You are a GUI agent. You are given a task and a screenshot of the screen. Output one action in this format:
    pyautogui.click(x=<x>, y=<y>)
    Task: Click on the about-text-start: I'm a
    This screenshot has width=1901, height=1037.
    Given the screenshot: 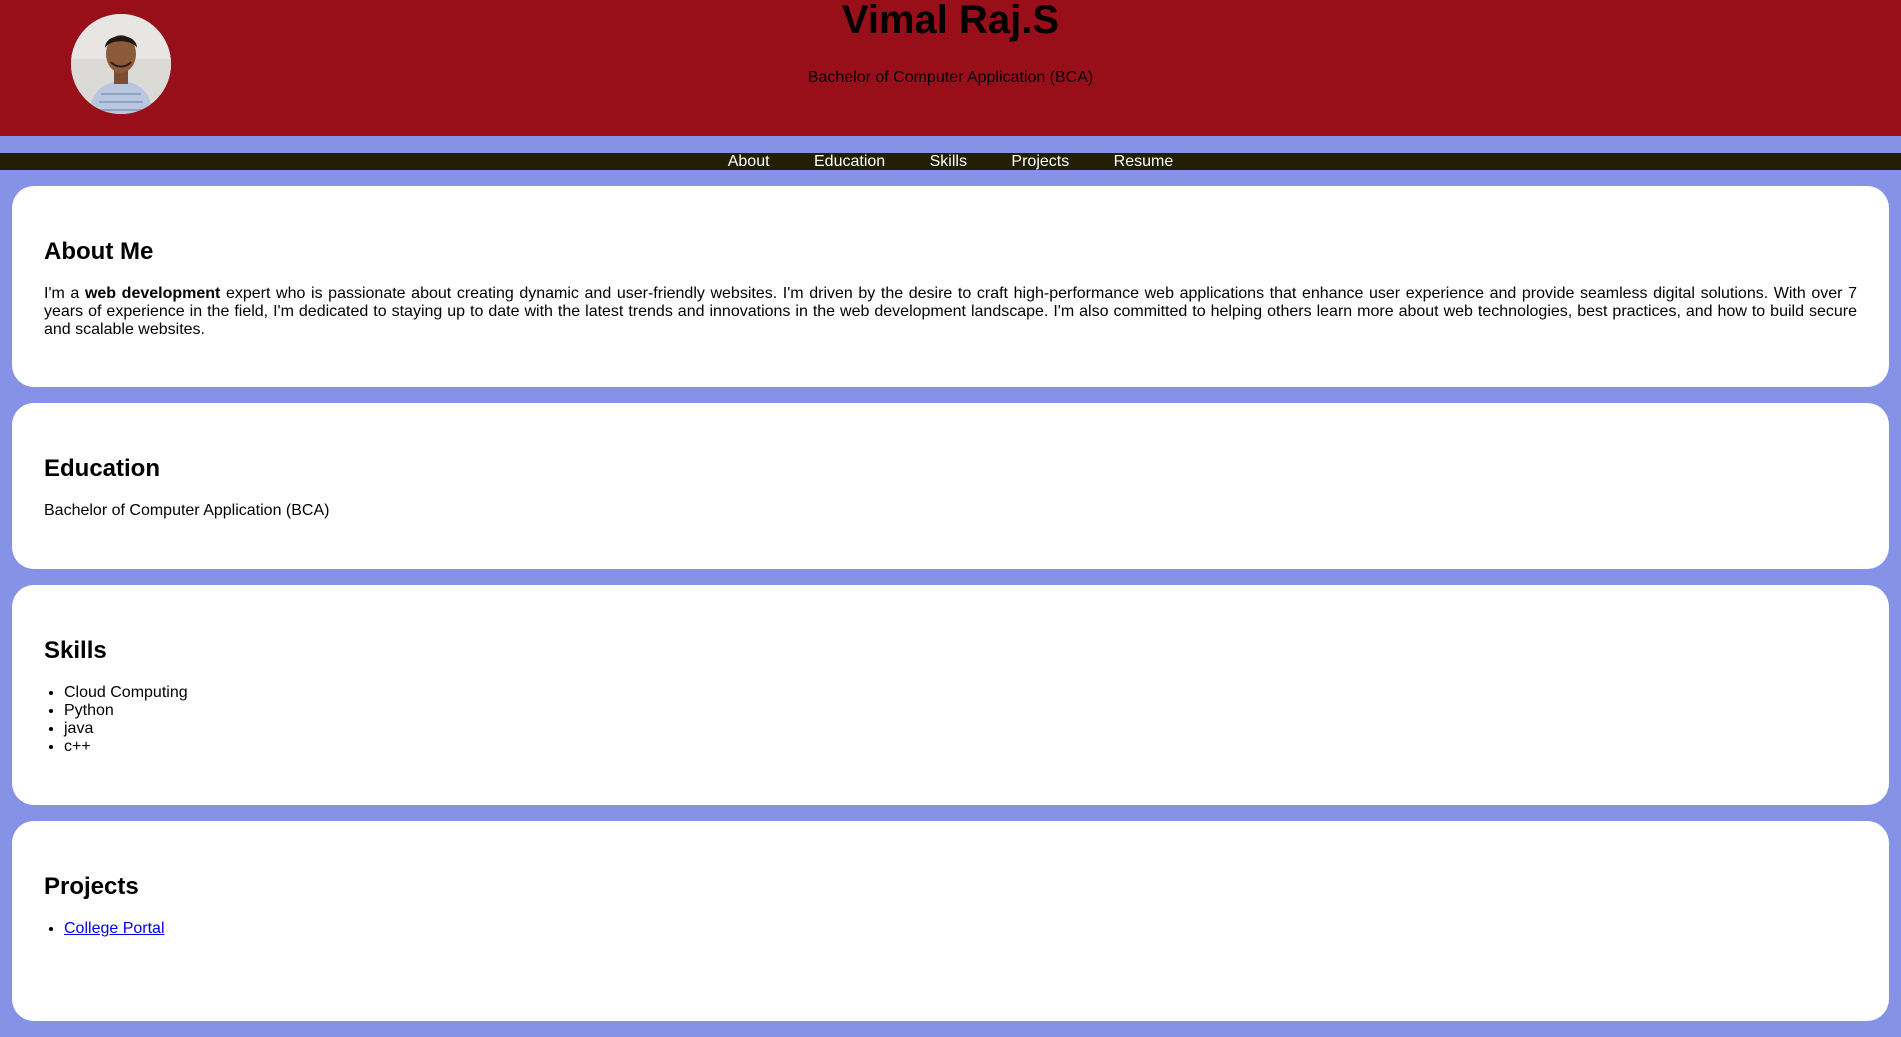 What is the action you would take?
    pyautogui.click(x=64, y=293)
    